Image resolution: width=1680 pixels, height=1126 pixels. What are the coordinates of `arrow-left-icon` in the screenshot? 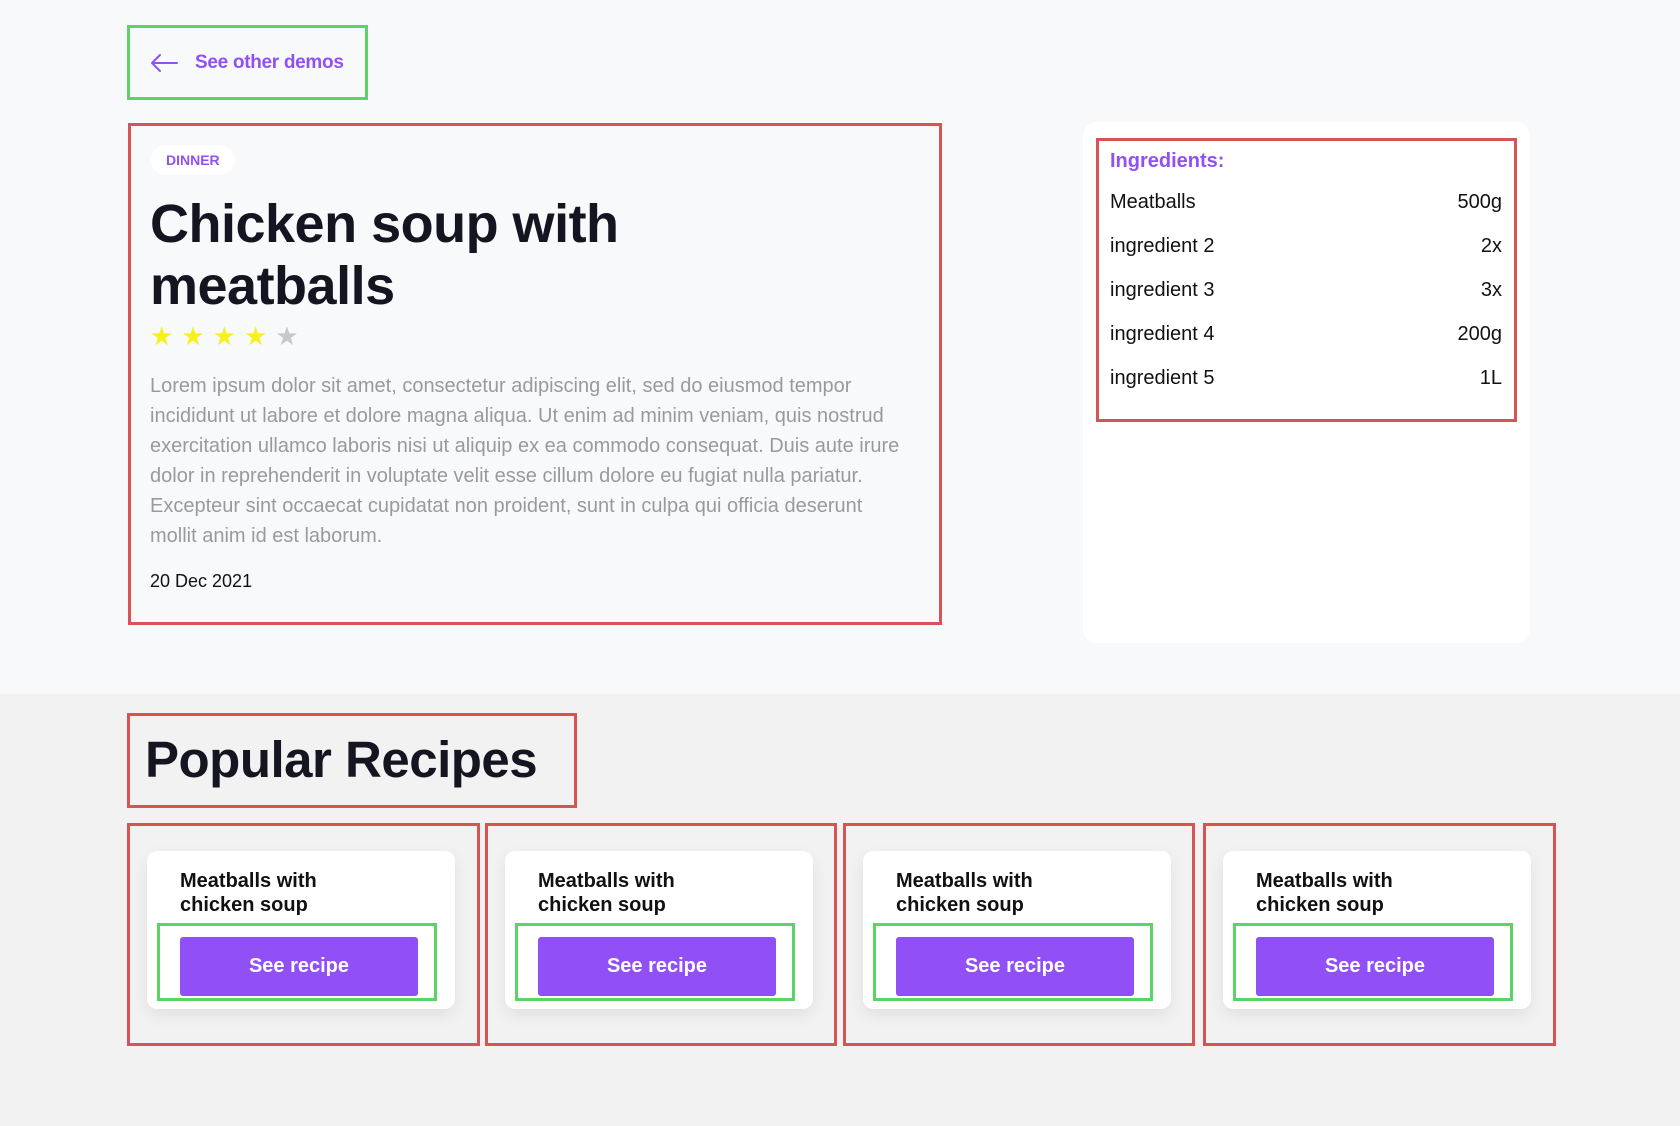 It's located at (164, 62).